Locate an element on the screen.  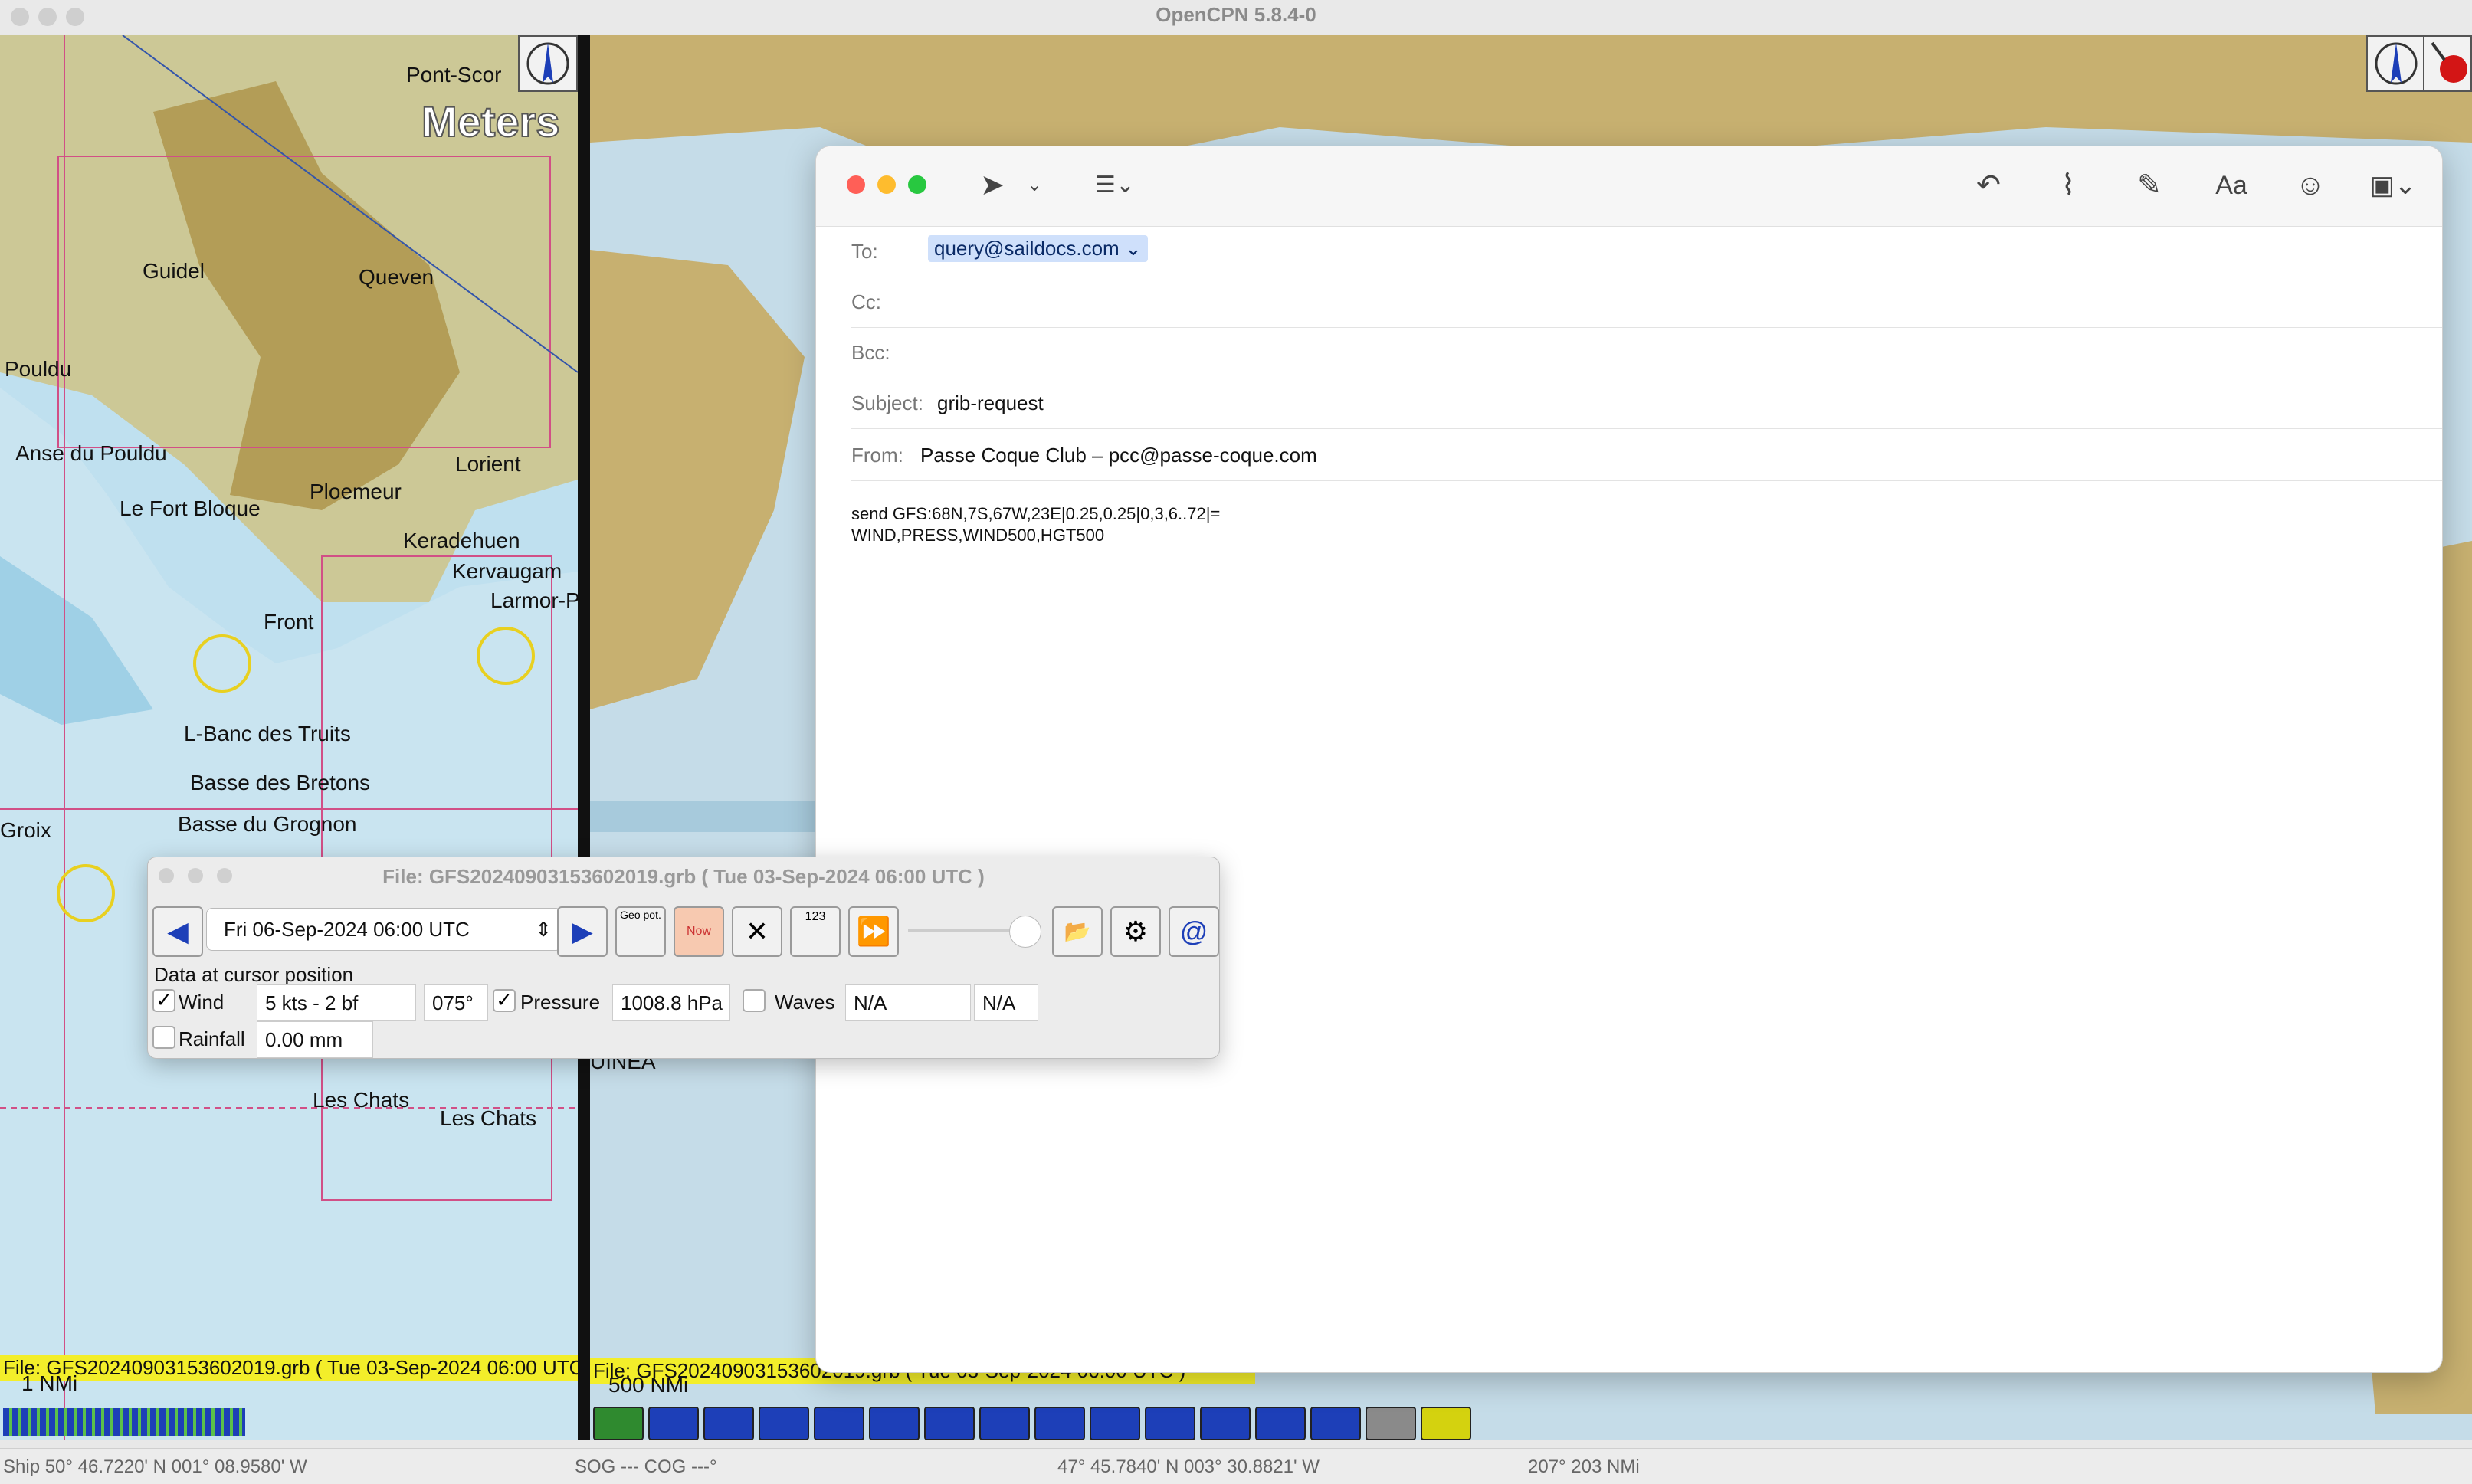
mail-close-button is located at coordinates (856, 184).